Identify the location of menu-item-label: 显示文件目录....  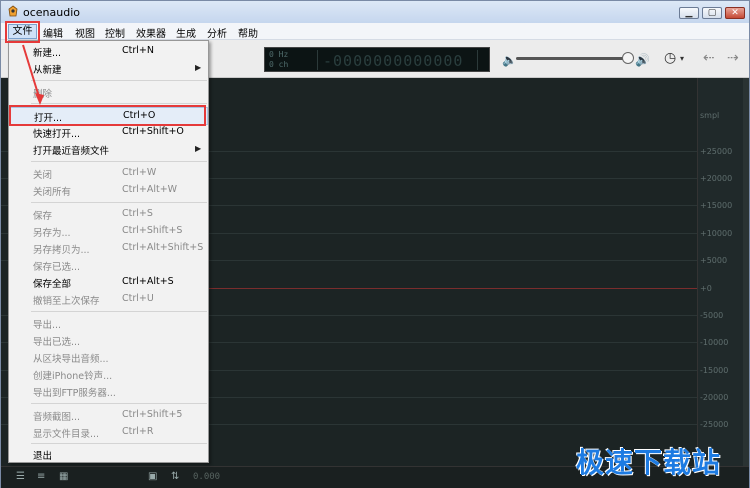
(66, 434).